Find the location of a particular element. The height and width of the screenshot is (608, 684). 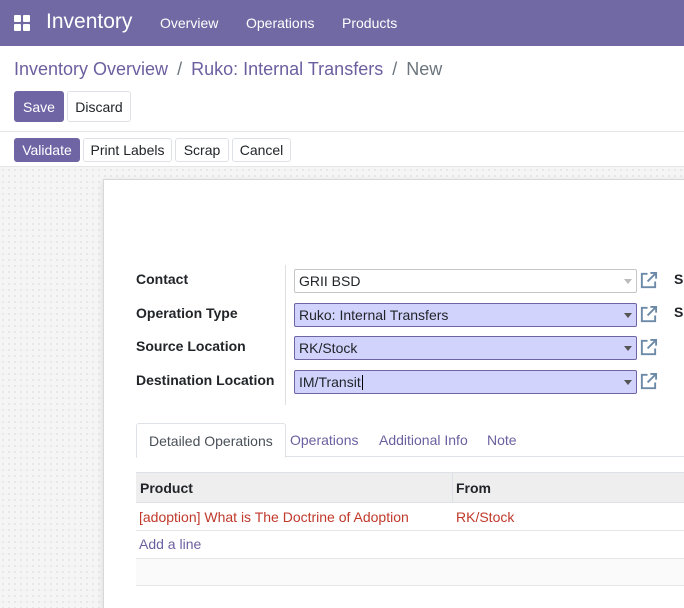

contact-label: Contact is located at coordinates (162, 279).